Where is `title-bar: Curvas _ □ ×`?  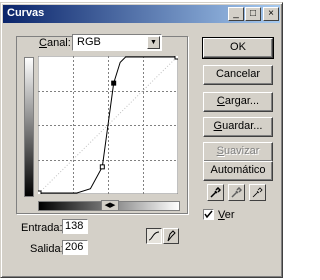 title-bar: Curvas _ □ × is located at coordinates (141, 14).